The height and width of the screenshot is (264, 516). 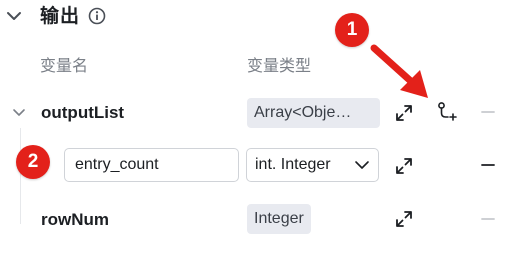 What do you see at coordinates (279, 219) in the screenshot?
I see `type-tag: Integer` at bounding box center [279, 219].